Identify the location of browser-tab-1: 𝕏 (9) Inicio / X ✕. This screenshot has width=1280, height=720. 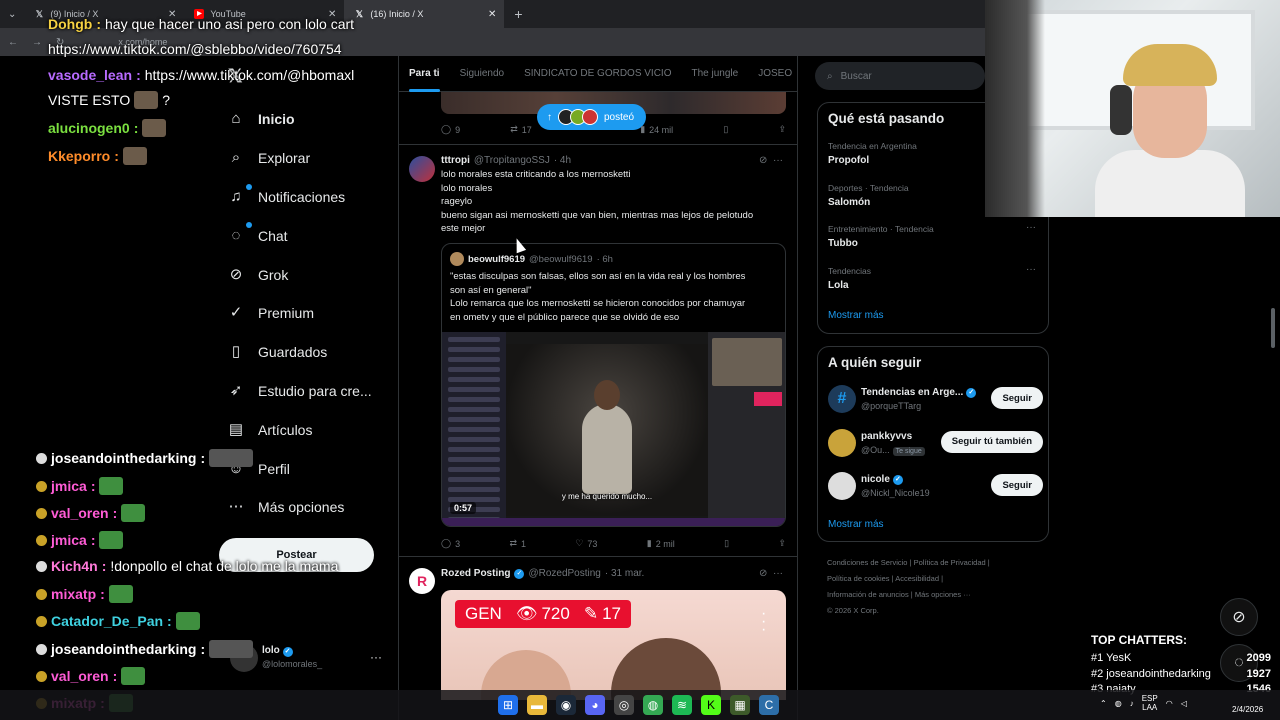
(104, 14).